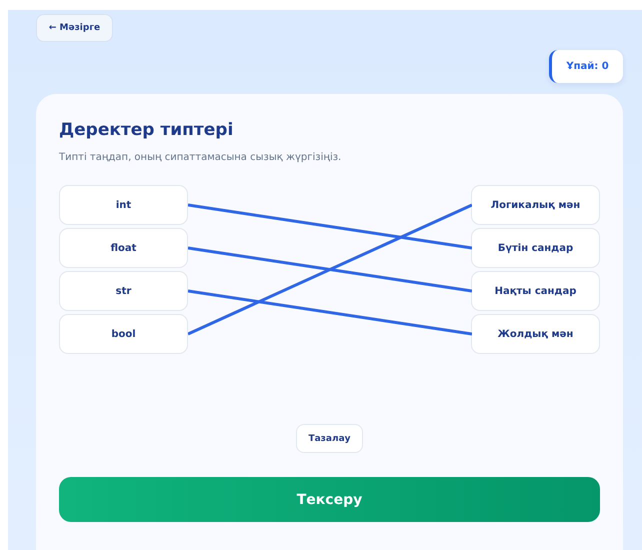  I want to click on score-badge: Ұпай: 0, so click(586, 66).